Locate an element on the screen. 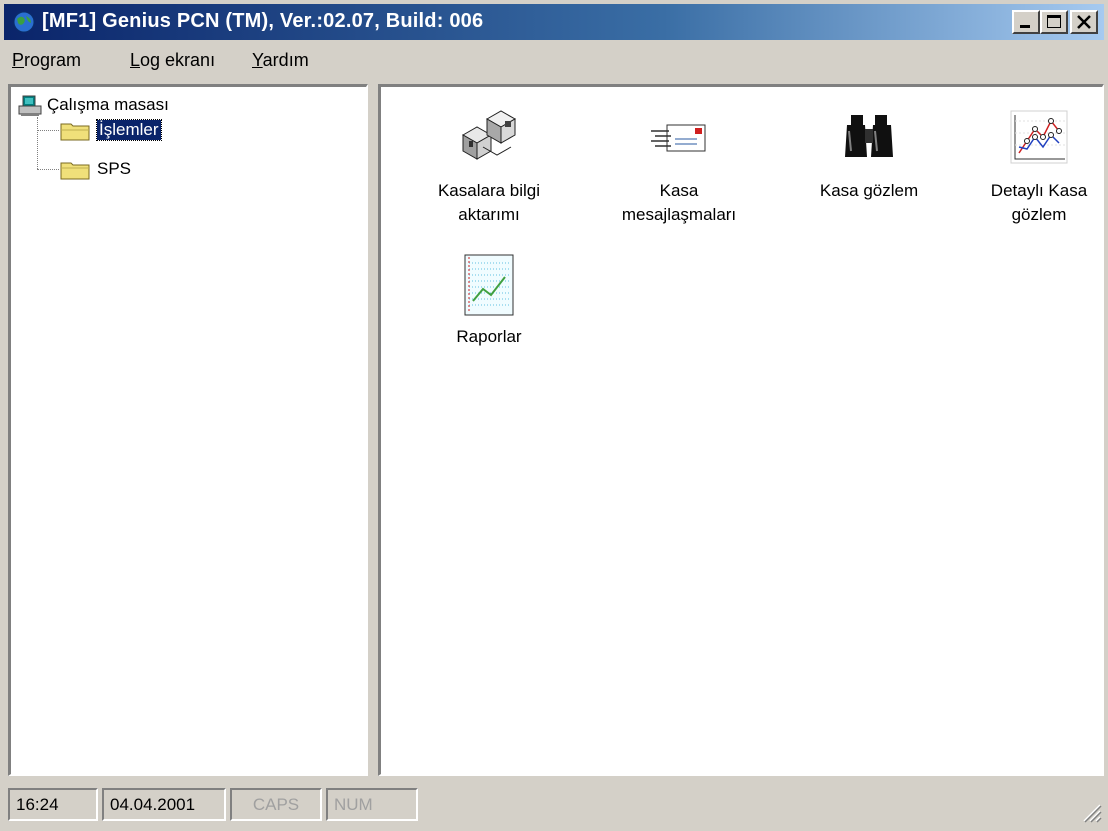 Image resolution: width=1108 pixels, height=831 pixels. minimize-icon is located at coordinates (1025, 26).